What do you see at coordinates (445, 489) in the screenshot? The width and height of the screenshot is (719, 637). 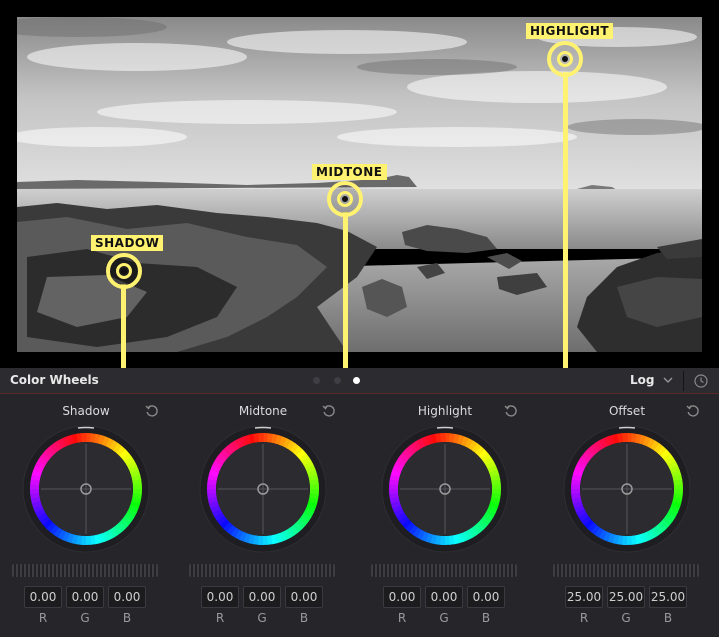 I see `color-wheel-highlight` at bounding box center [445, 489].